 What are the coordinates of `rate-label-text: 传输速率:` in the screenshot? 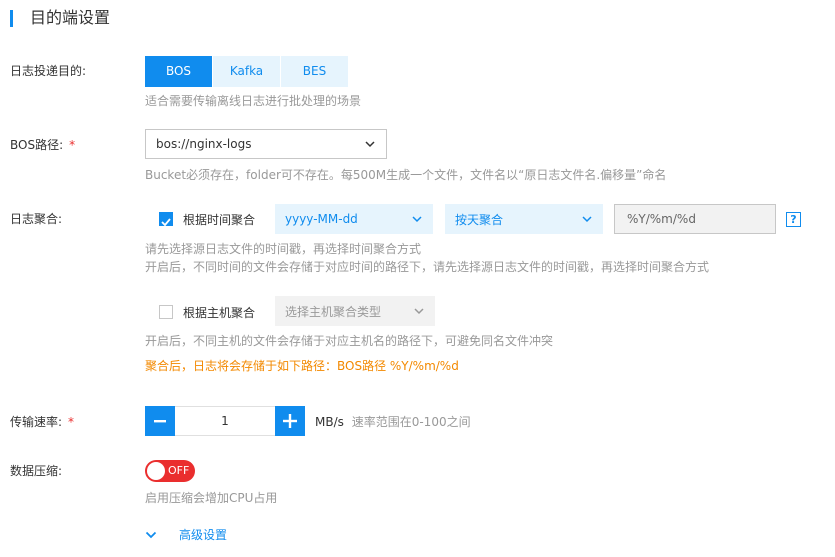 It's located at (36, 422).